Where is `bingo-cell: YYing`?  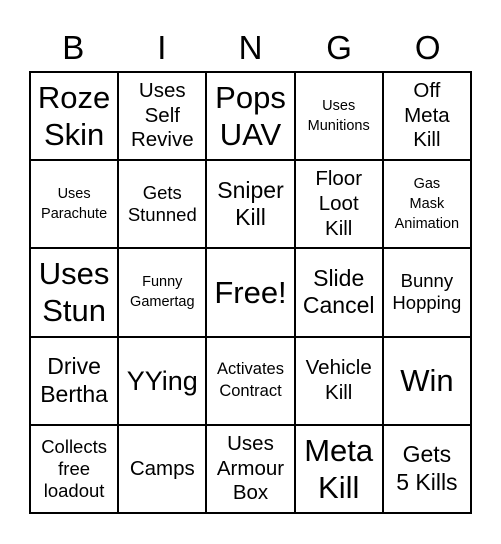 bingo-cell: YYing is located at coordinates (162, 380).